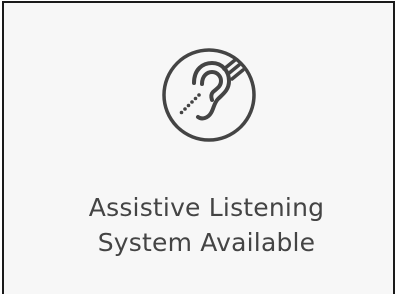 The image size is (409, 294). Describe the element at coordinates (206, 207) in the screenshot. I see `caption-line-1: Assistive Listening` at that location.